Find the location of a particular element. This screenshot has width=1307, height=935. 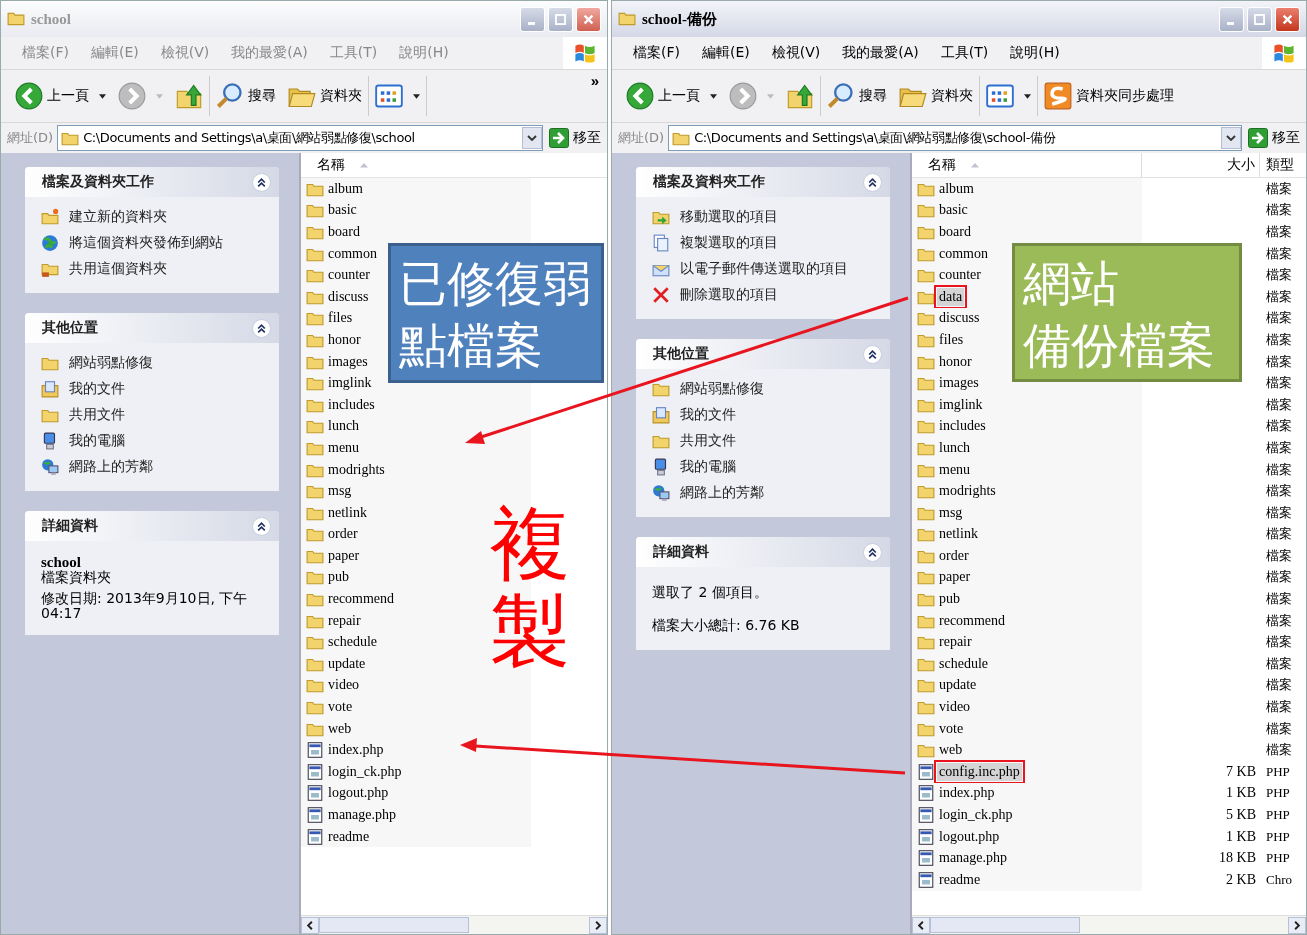

menubar-command: 說明(H) is located at coordinates (1035, 53).